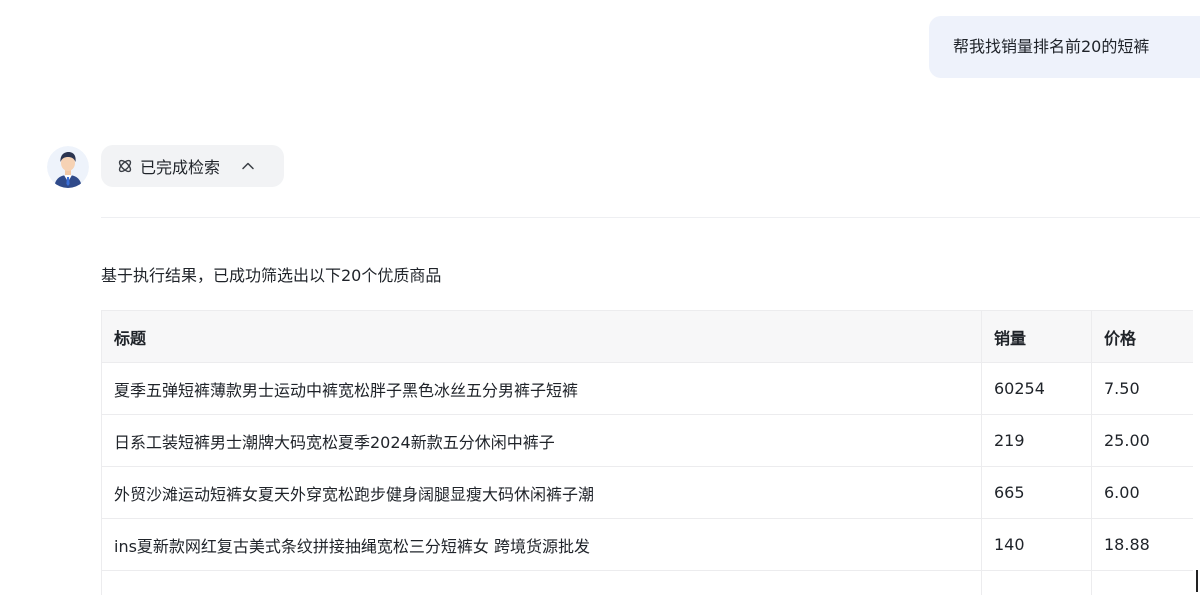 The image size is (1200, 595). Describe the element at coordinates (541, 544) in the screenshot. I see `cell-title: ins夏新款网红复古美式条纹拼接抽绳宽松三分短裤女 跨境货源批发` at that location.